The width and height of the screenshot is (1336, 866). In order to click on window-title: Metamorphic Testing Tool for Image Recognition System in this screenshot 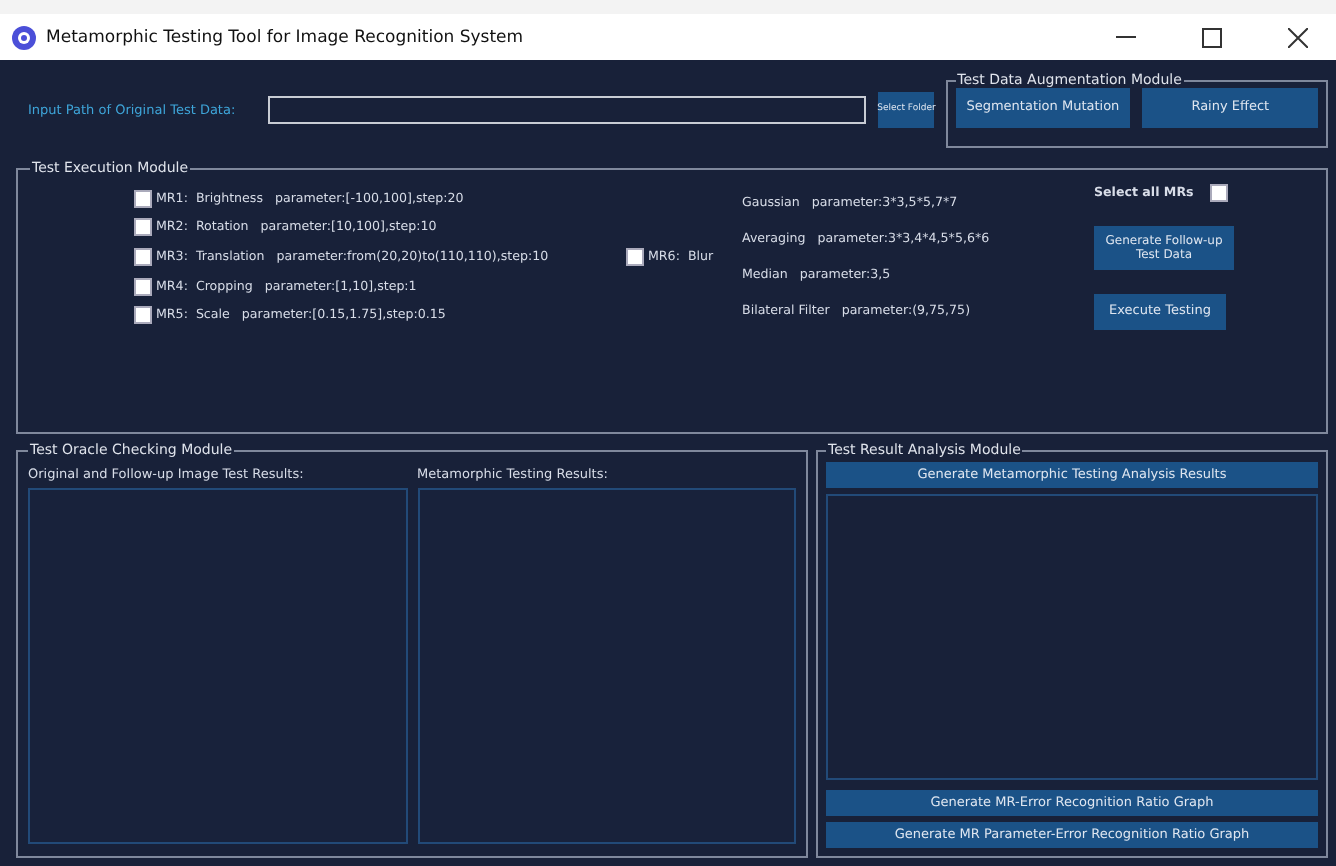, I will do `click(286, 37)`.